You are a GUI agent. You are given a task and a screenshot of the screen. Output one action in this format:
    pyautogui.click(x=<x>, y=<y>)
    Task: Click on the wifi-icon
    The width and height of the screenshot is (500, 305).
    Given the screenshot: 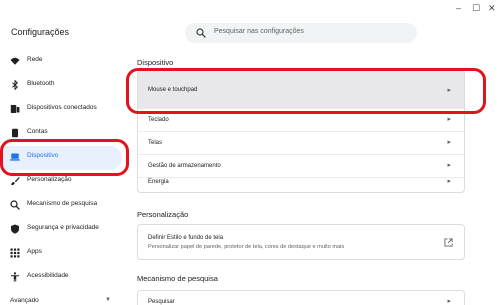 What is the action you would take?
    pyautogui.click(x=15, y=61)
    